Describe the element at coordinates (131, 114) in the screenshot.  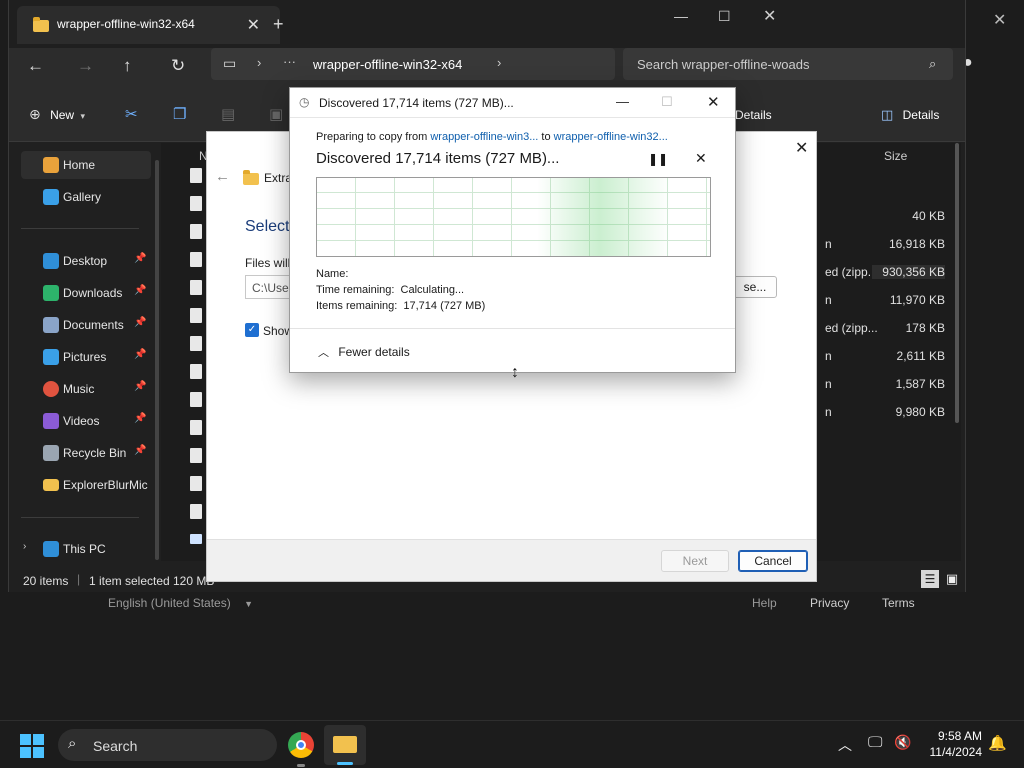
I see `cut-icon: ✂` at that location.